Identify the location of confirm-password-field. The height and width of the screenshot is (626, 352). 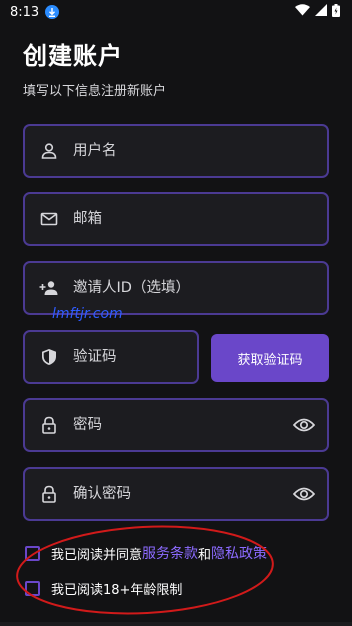
(176, 494).